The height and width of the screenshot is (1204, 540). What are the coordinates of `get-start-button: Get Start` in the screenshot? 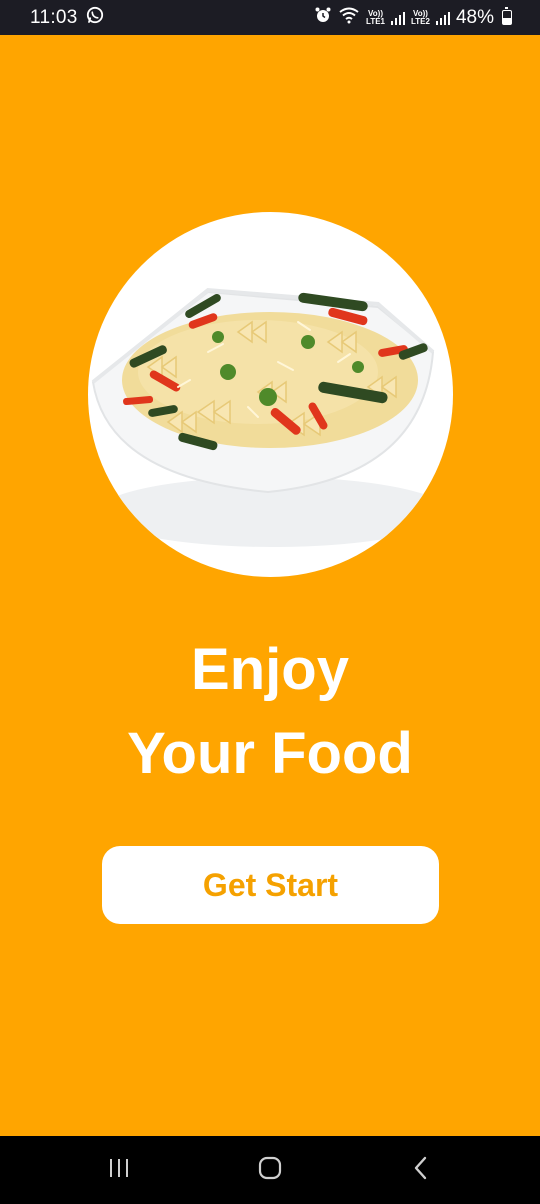 It's located at (270, 885).